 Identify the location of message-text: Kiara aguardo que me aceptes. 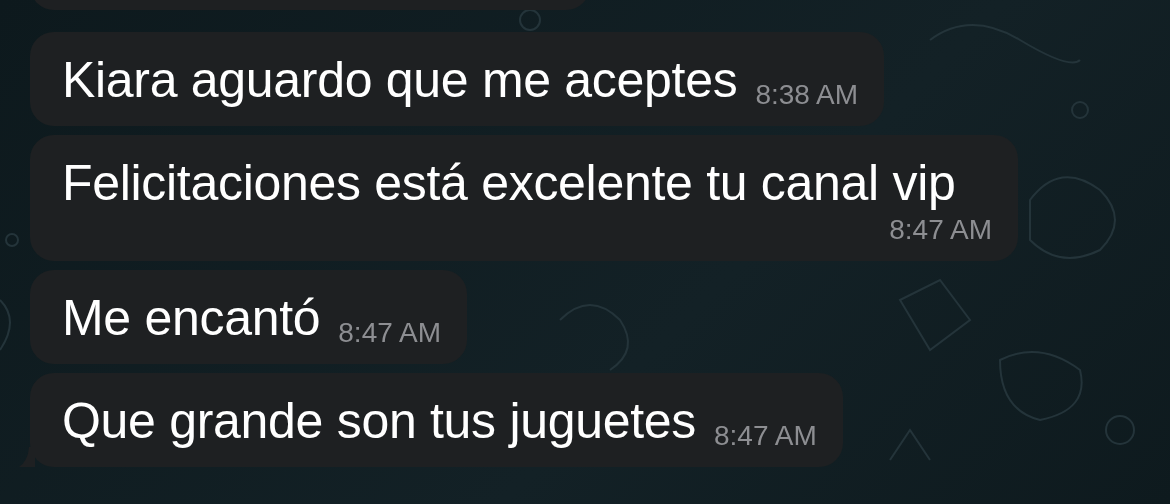
(400, 80).